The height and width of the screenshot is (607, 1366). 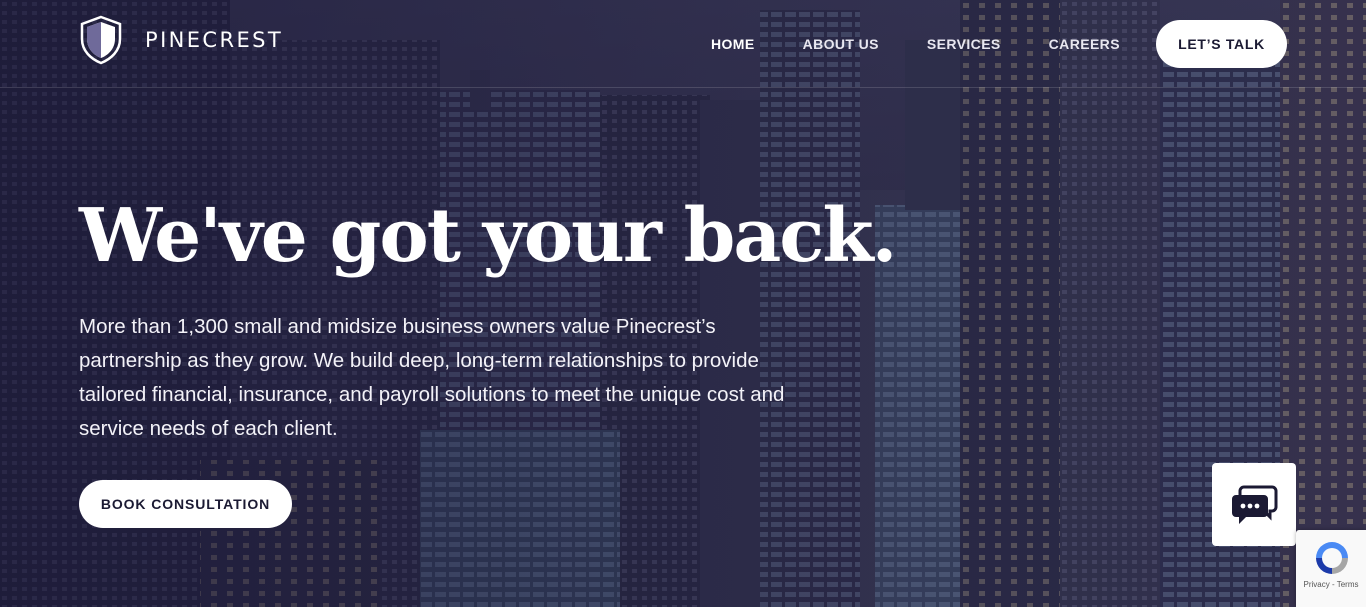 I want to click on book-consultation-button: BOOK CONSULTATION, so click(x=185, y=504).